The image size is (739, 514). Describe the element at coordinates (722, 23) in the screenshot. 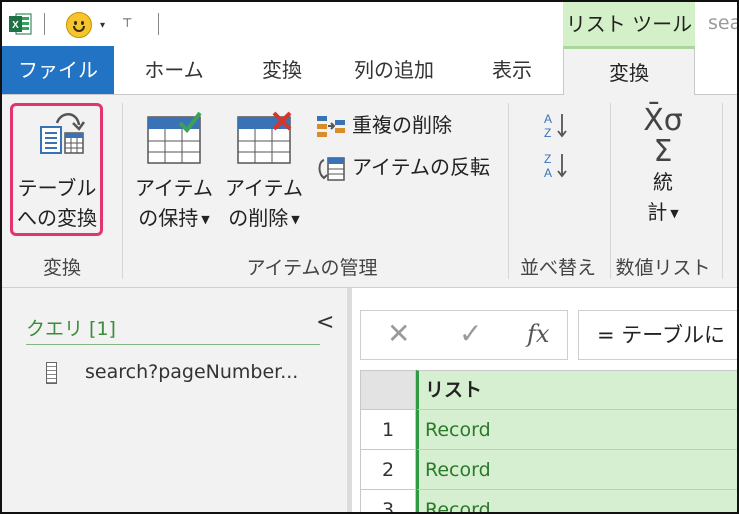

I see `search-box: sea` at that location.